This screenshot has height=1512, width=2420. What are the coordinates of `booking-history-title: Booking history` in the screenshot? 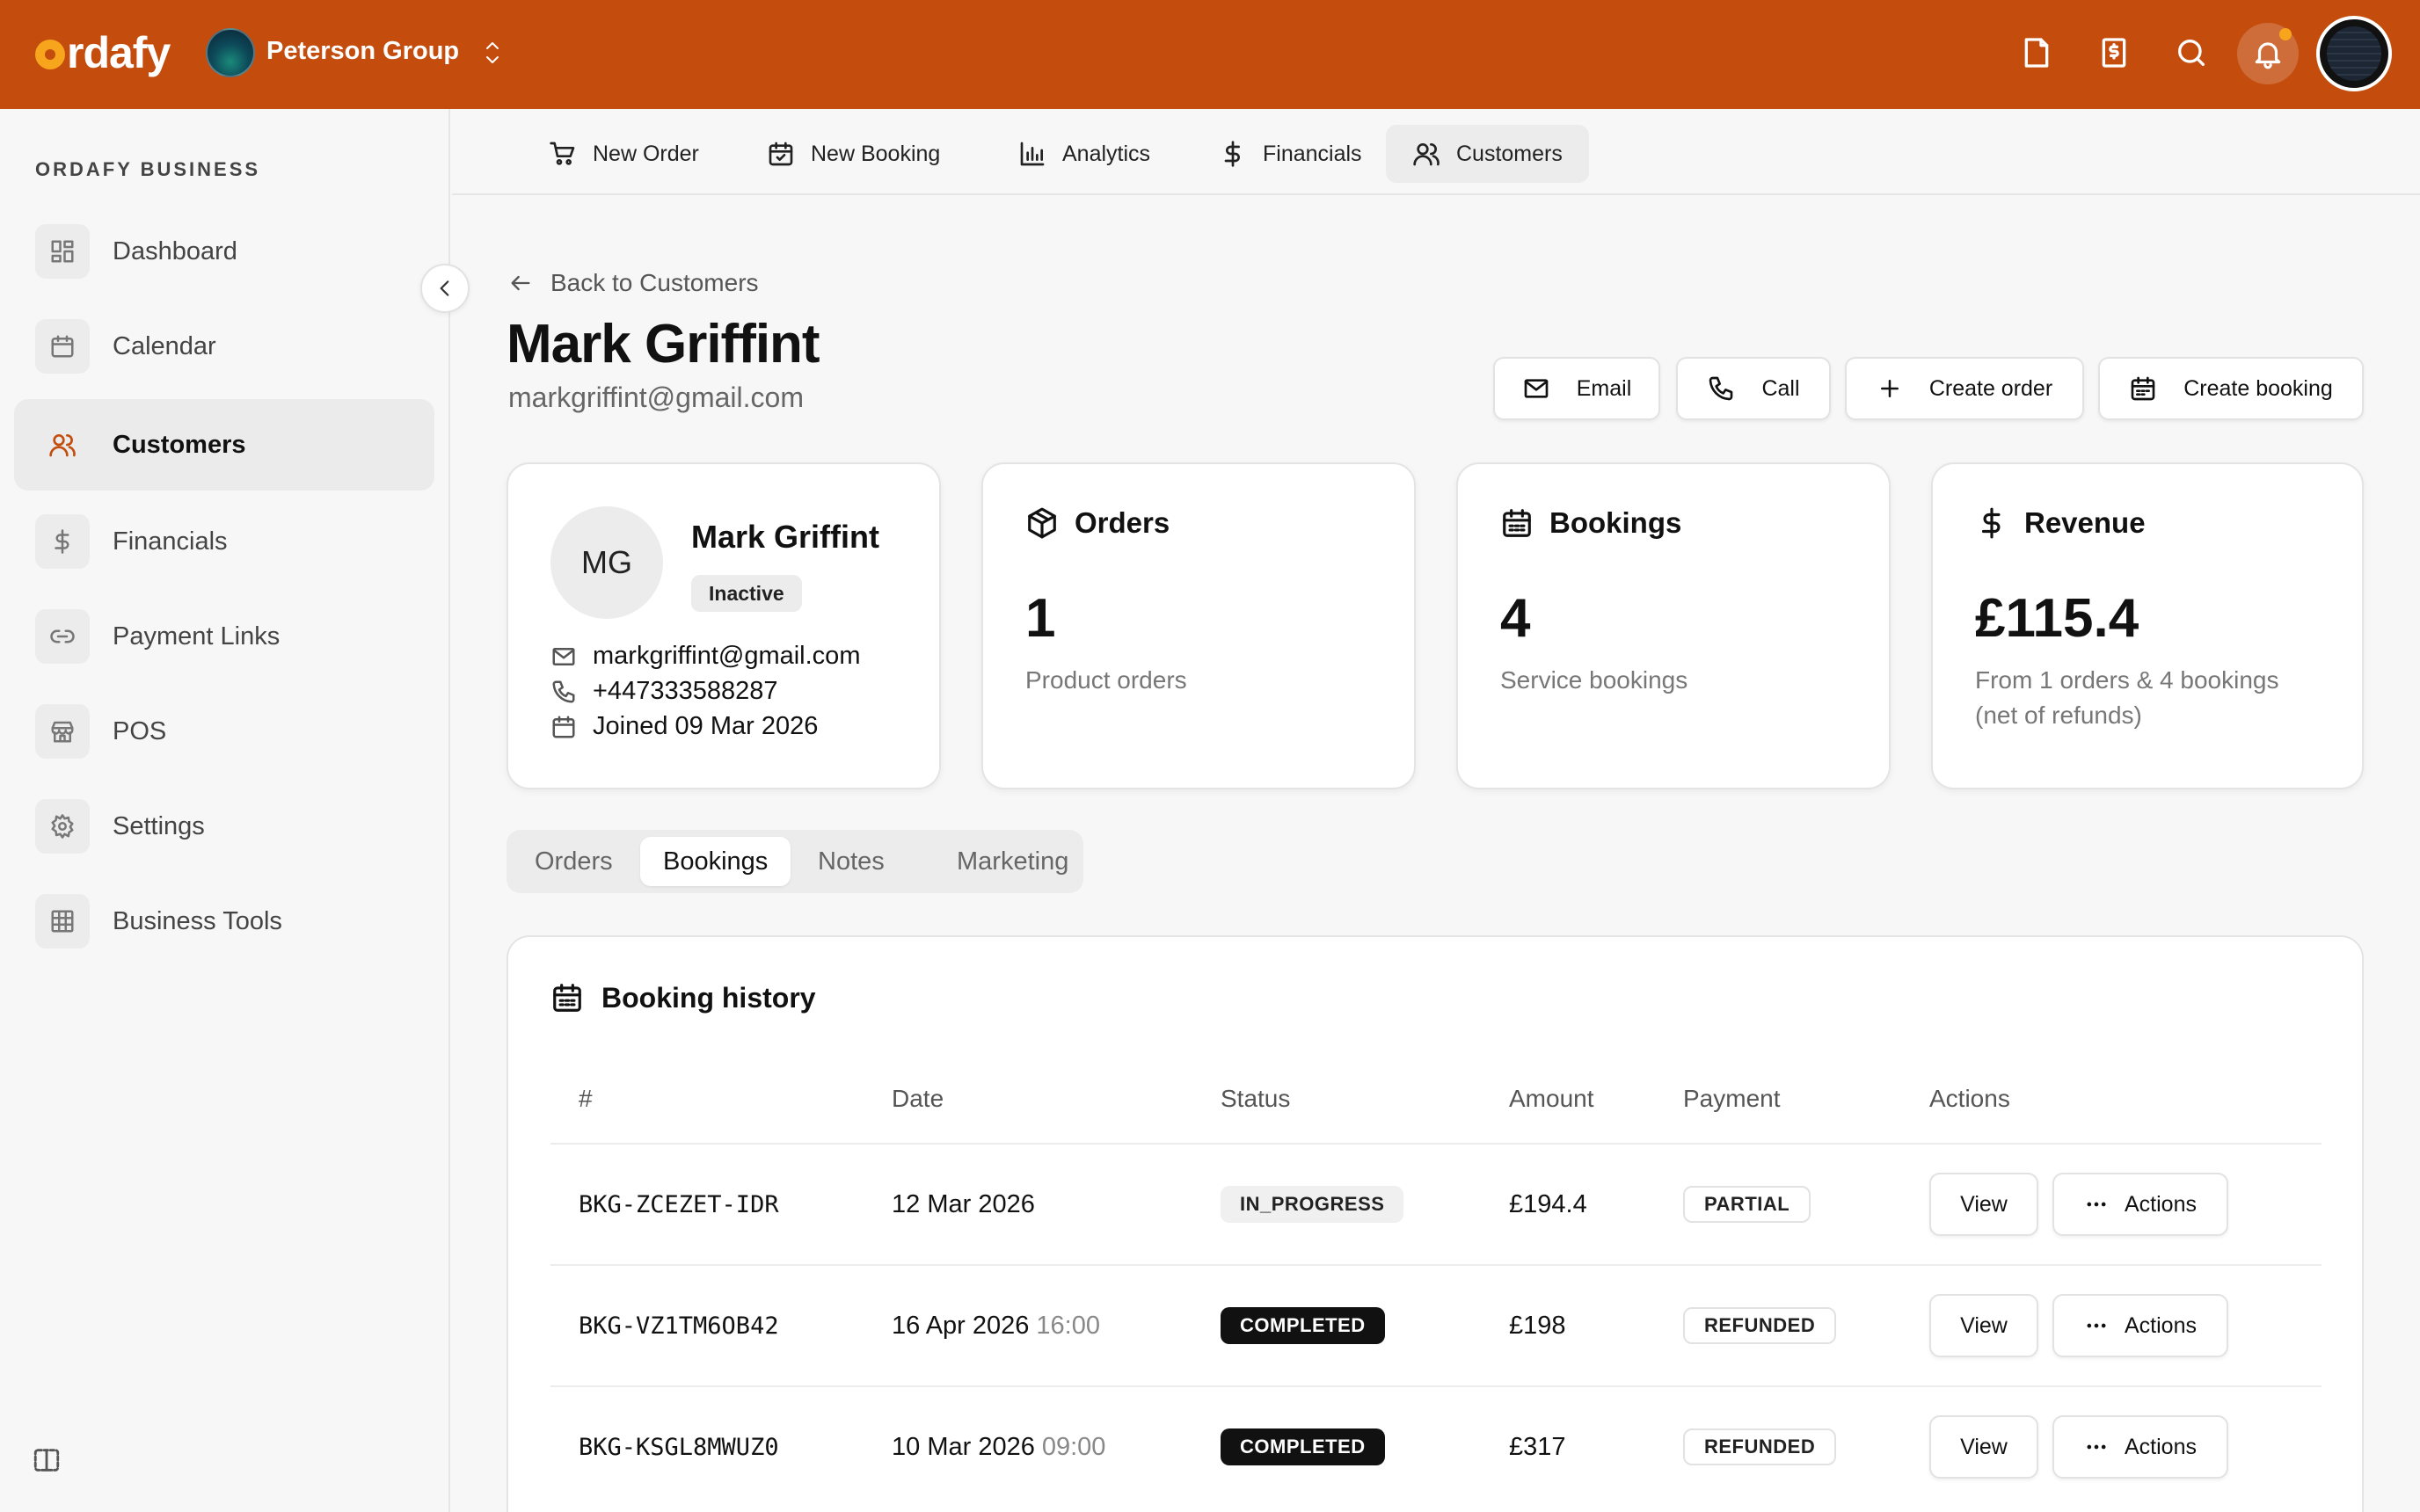 It's located at (683, 998).